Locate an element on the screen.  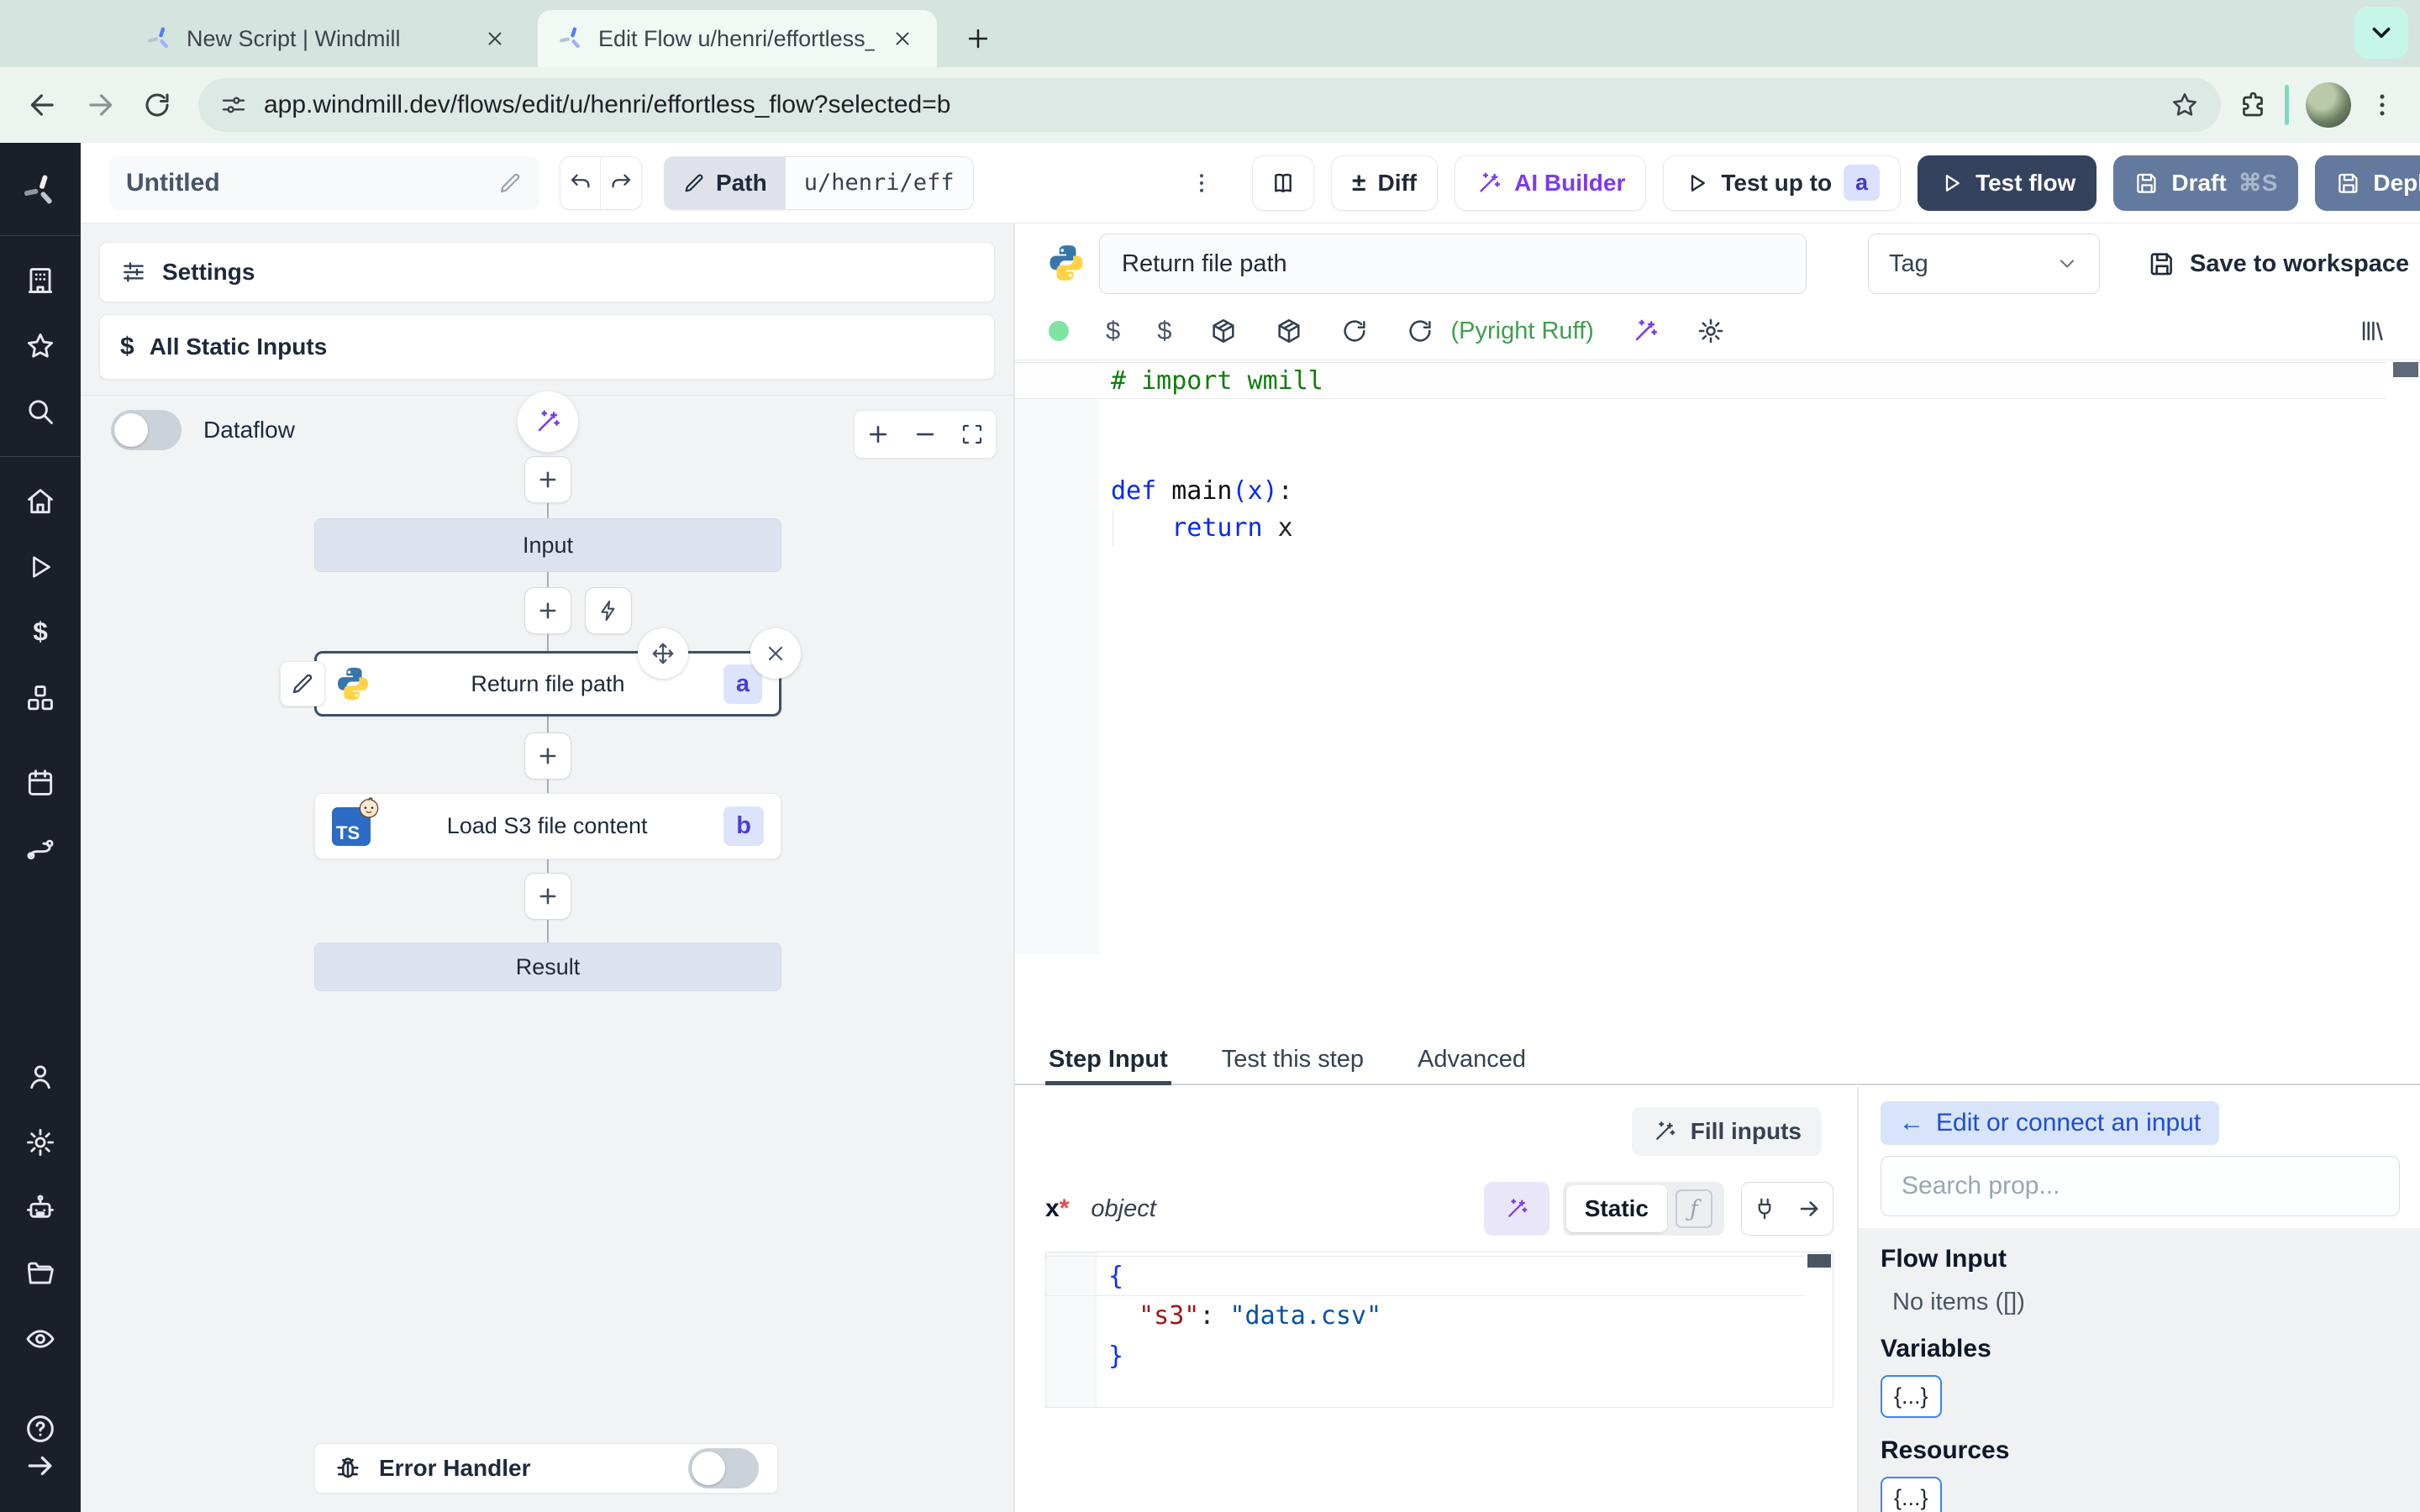
tab-test-this-step: Test this step is located at coordinates (1292, 1059).